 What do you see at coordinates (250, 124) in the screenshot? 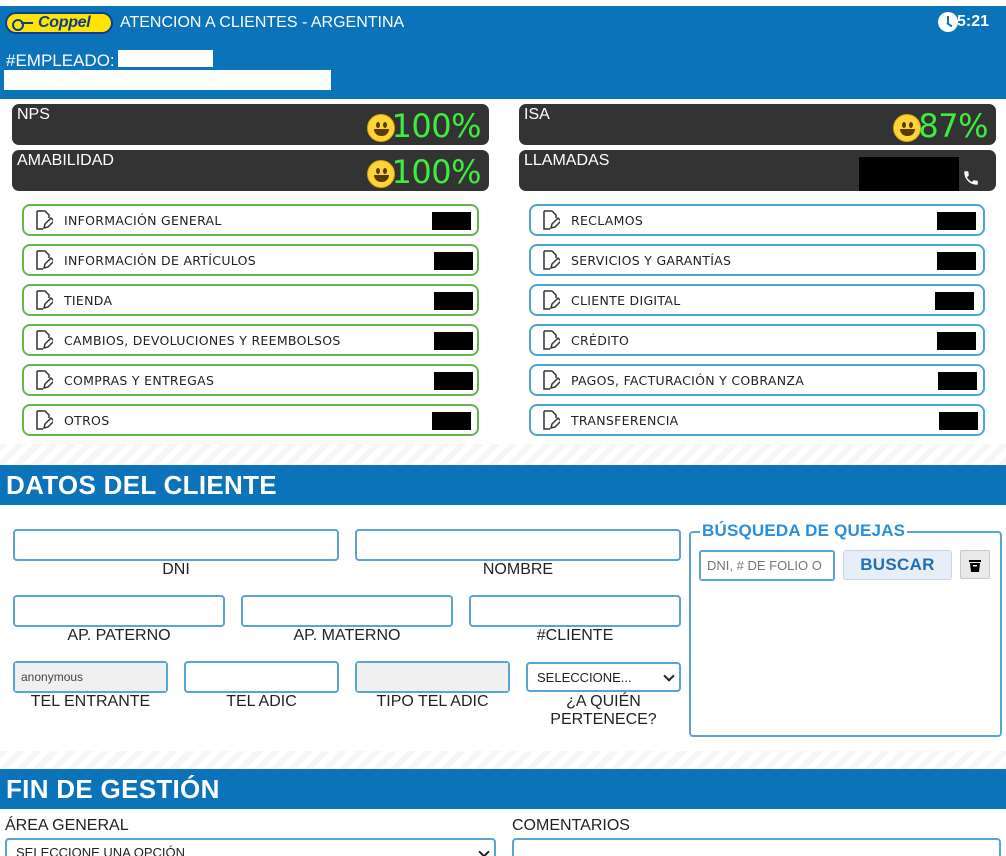
I see `kpi-nps: NPS 100%` at bounding box center [250, 124].